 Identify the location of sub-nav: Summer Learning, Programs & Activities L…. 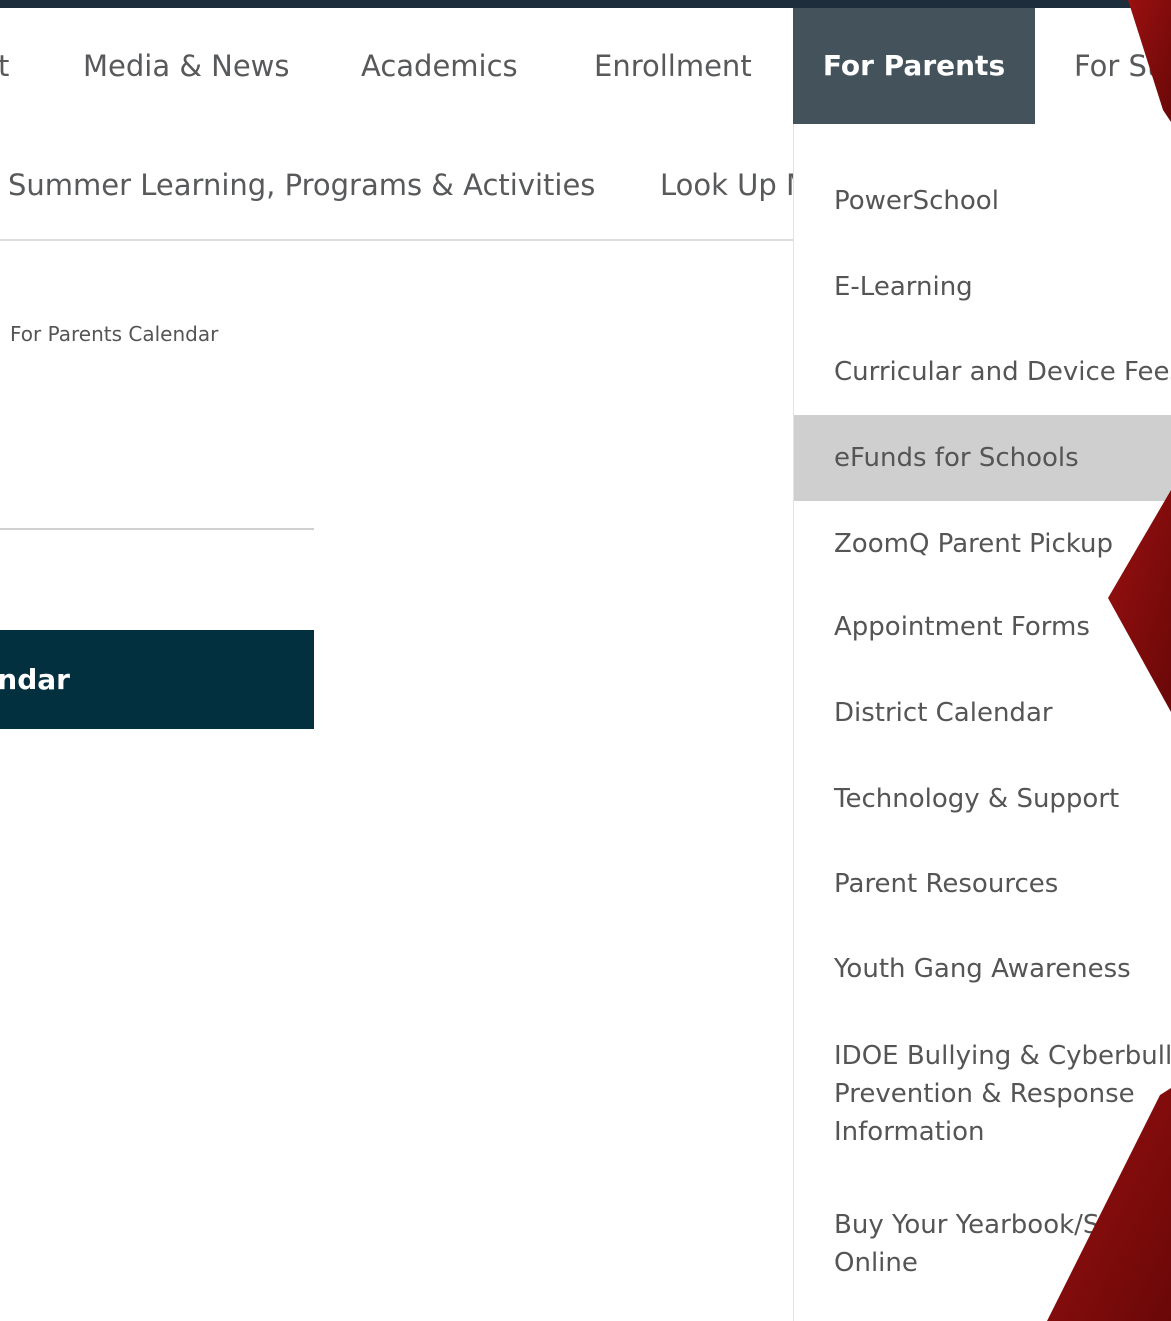
(396, 182).